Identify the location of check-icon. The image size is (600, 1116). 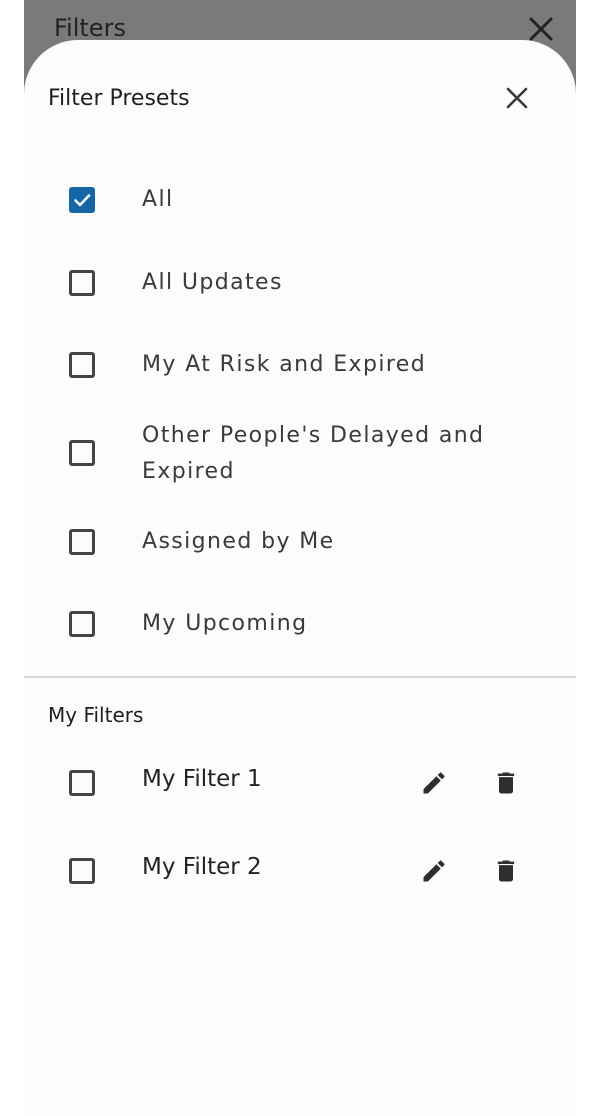
(82, 200).